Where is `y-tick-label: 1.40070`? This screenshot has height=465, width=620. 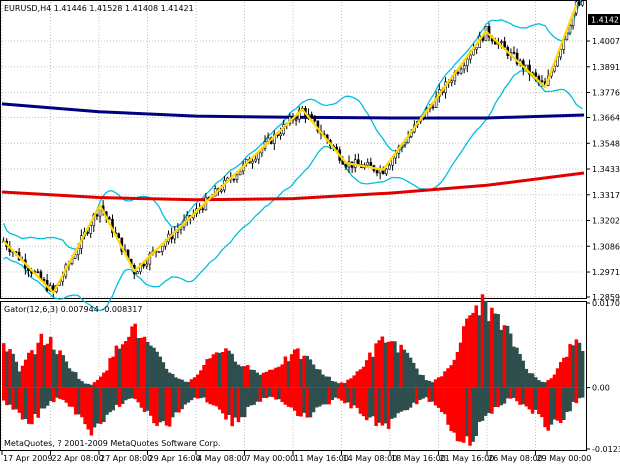
y-tick-label: 1.40070 is located at coordinates (606, 41).